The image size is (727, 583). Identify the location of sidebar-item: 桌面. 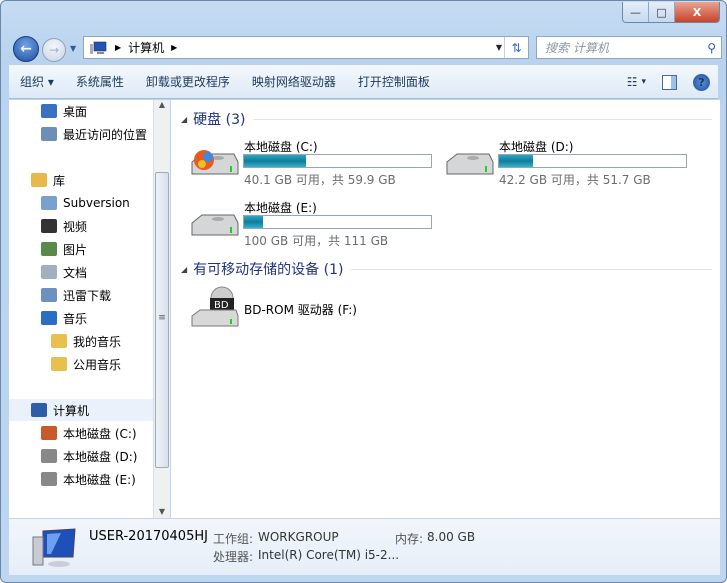
(81, 111).